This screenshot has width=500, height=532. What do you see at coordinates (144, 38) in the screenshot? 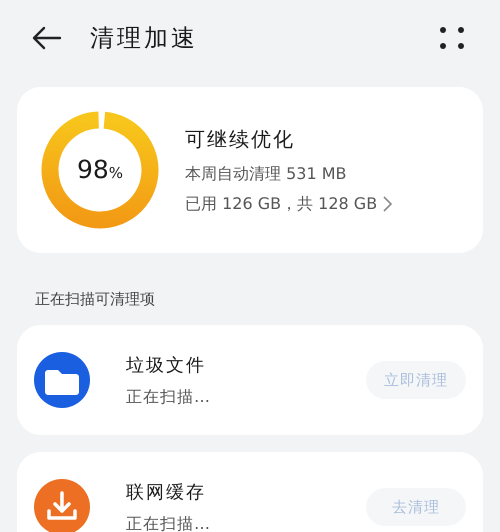
I see `page-title: 清理加速` at bounding box center [144, 38].